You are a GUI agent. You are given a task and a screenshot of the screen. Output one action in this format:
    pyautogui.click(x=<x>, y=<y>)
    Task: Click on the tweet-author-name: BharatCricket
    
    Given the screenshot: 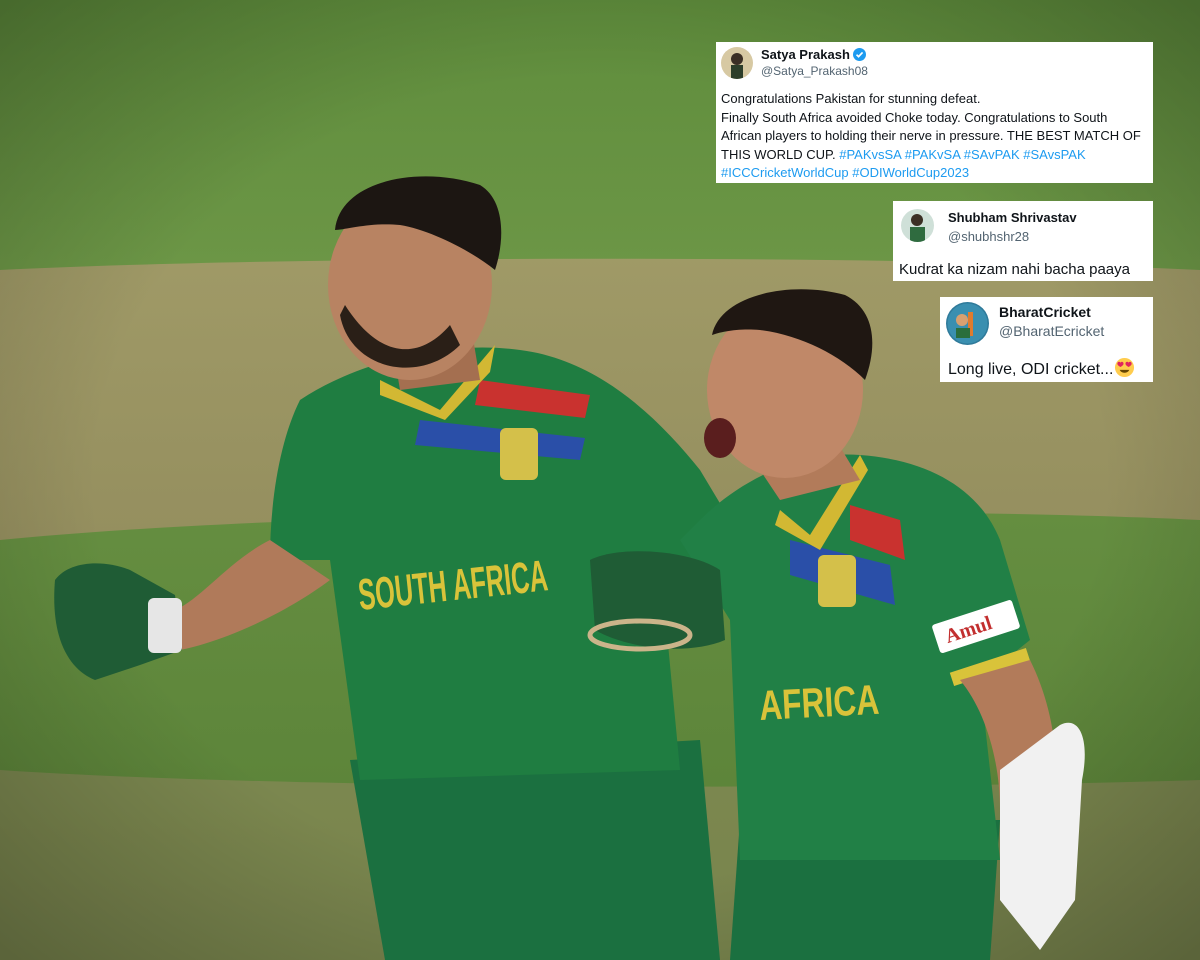 What is the action you would take?
    pyautogui.click(x=1045, y=312)
    